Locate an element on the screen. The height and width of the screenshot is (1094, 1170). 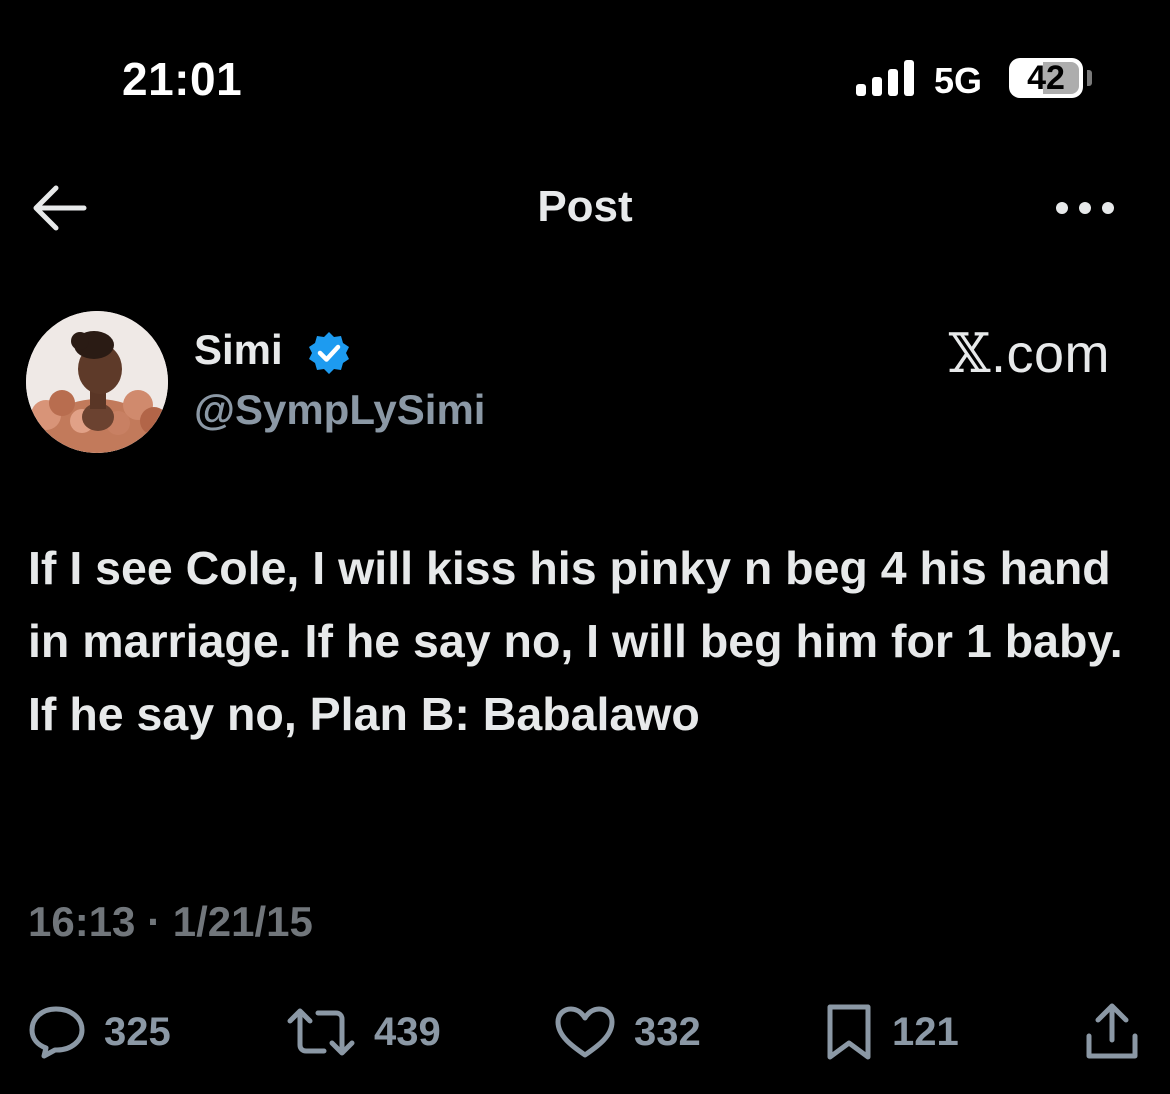
x-logo-icon: 𝕏 is located at coordinates (969, 353).